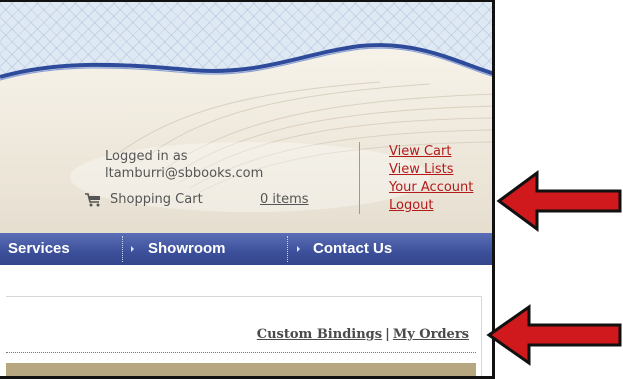 The image size is (623, 379). What do you see at coordinates (431, 188) in the screenshot?
I see `your-account-link: Your Account` at bounding box center [431, 188].